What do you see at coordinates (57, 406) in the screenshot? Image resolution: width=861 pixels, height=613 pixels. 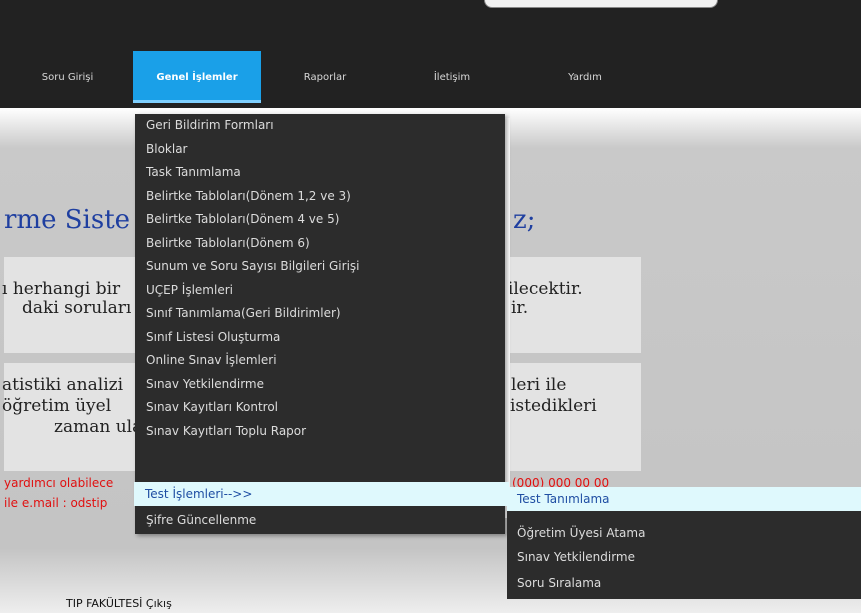 I see `para2-line2-left: öğretim üyel` at bounding box center [57, 406].